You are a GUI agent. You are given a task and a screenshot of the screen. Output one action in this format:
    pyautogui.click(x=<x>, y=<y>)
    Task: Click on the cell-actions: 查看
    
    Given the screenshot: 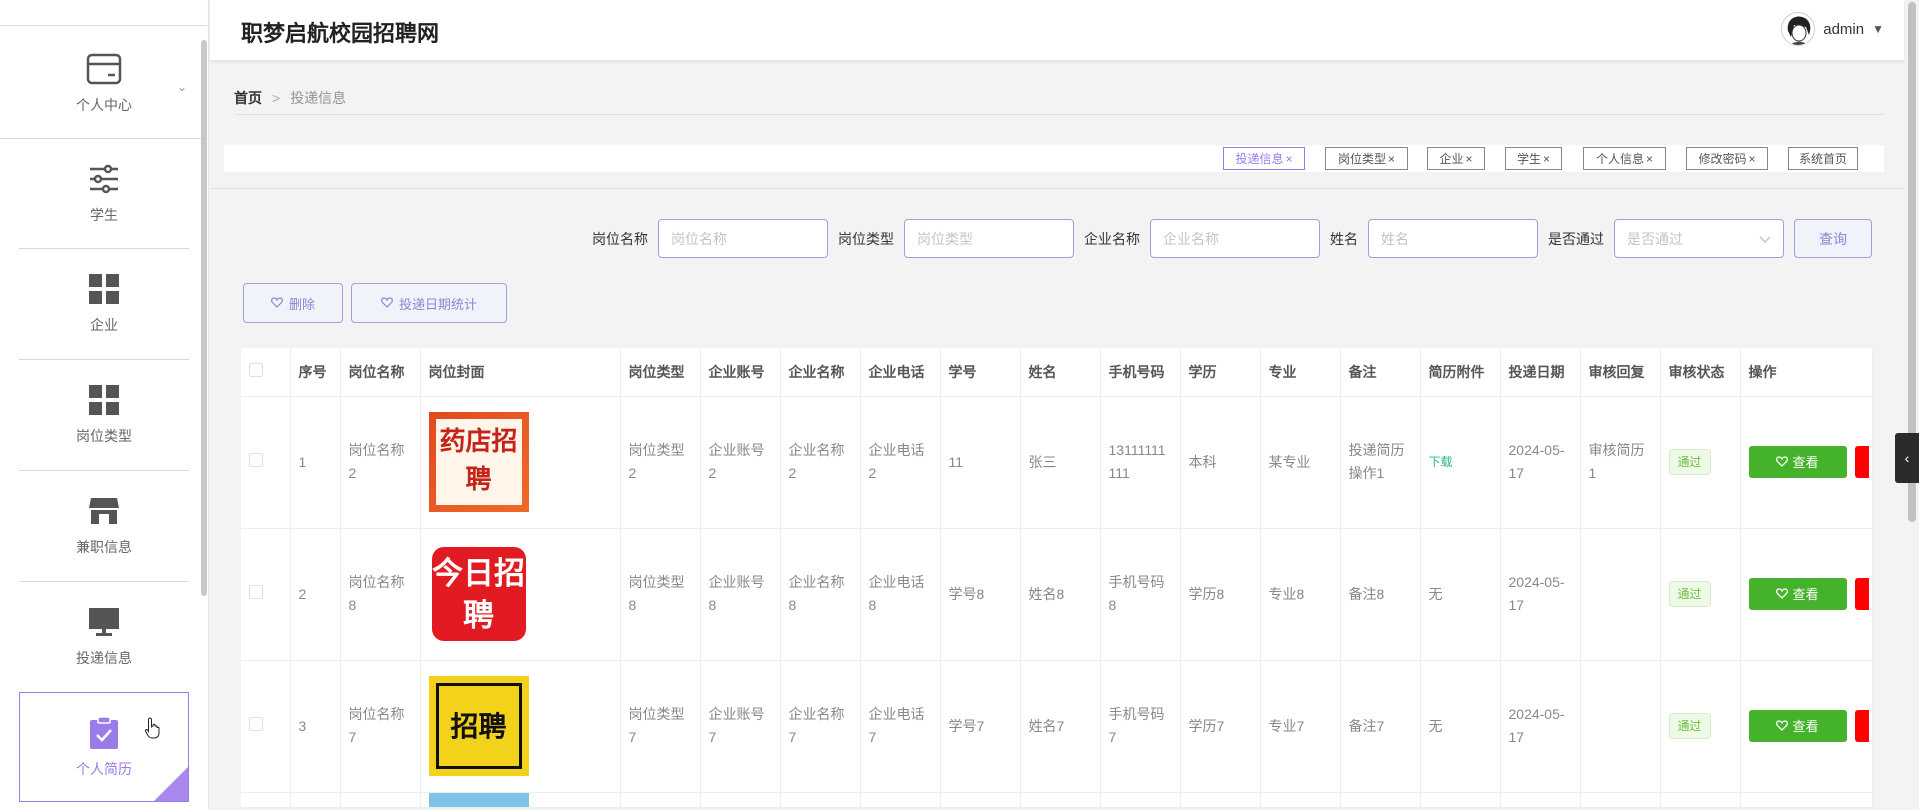 What is the action you would take?
    pyautogui.click(x=1806, y=594)
    